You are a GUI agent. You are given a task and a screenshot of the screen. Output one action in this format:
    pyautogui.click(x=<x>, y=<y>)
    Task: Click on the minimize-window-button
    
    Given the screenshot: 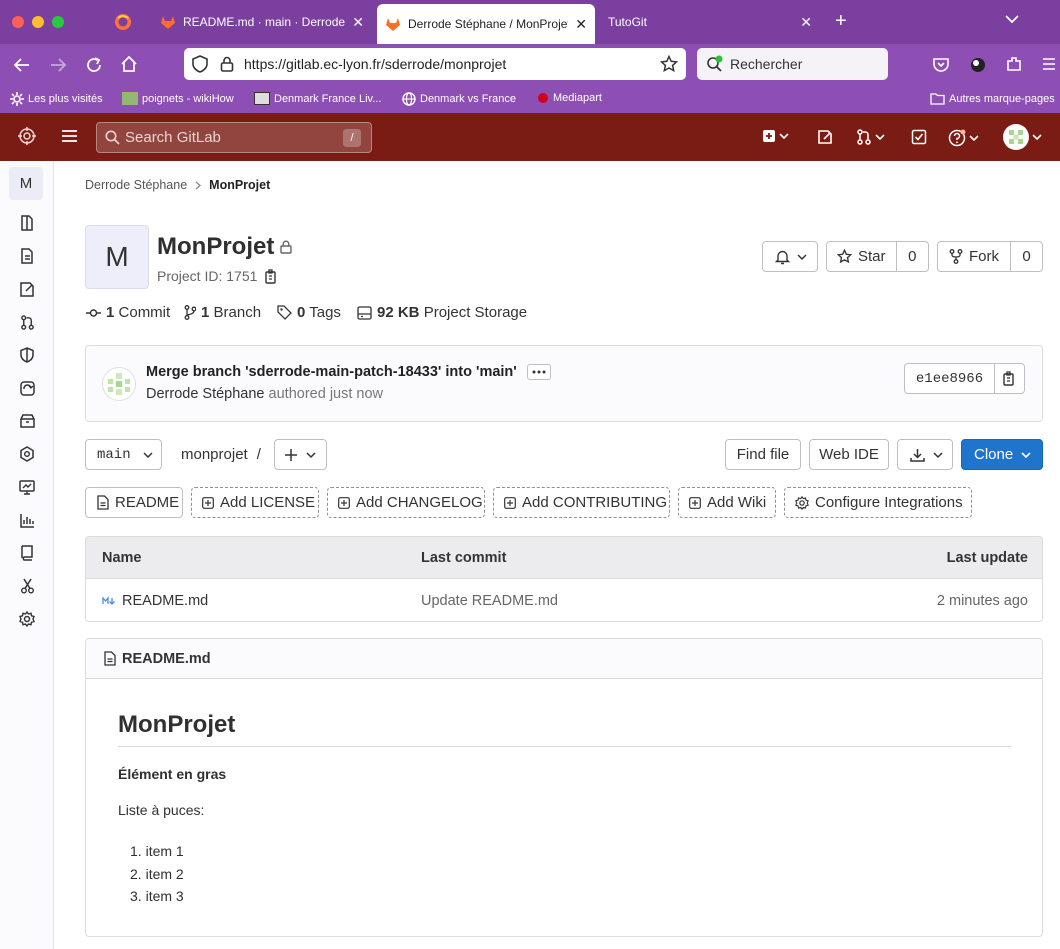 What is the action you would take?
    pyautogui.click(x=38, y=22)
    